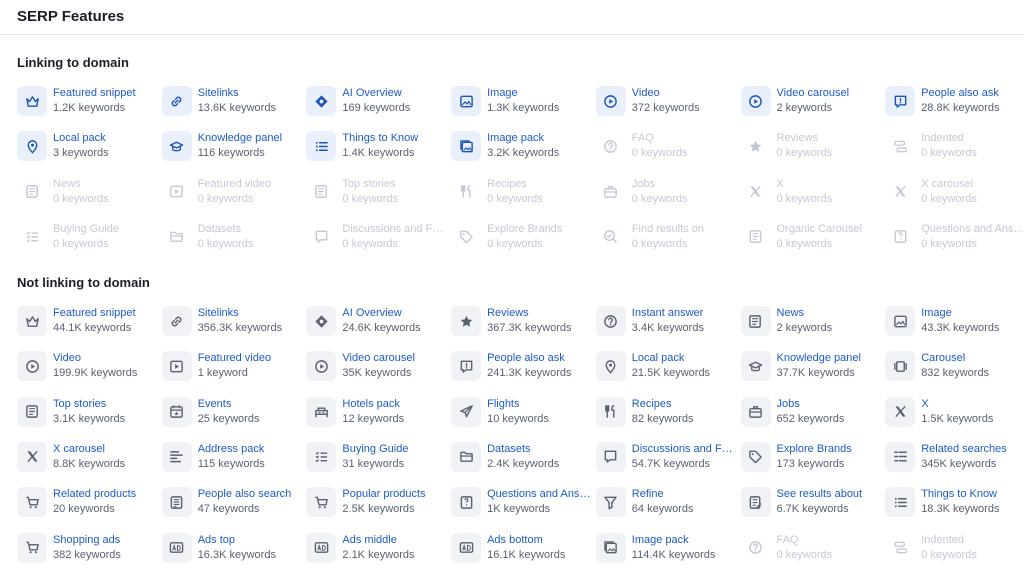  I want to click on feature-label: News, so click(791, 313).